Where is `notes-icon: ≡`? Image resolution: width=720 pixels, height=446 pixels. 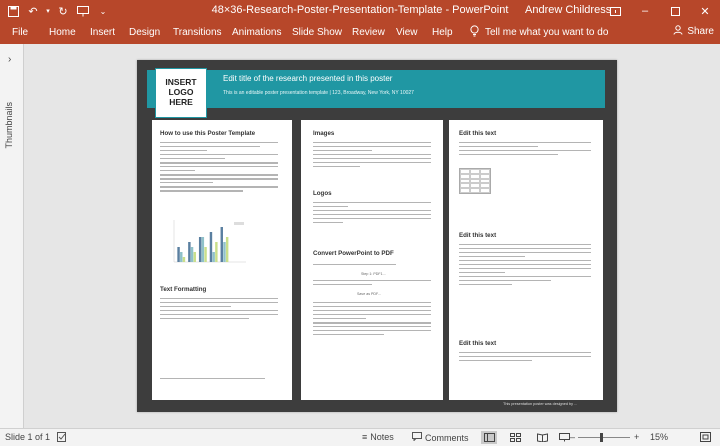
notes-icon: ≡ is located at coordinates (365, 437).